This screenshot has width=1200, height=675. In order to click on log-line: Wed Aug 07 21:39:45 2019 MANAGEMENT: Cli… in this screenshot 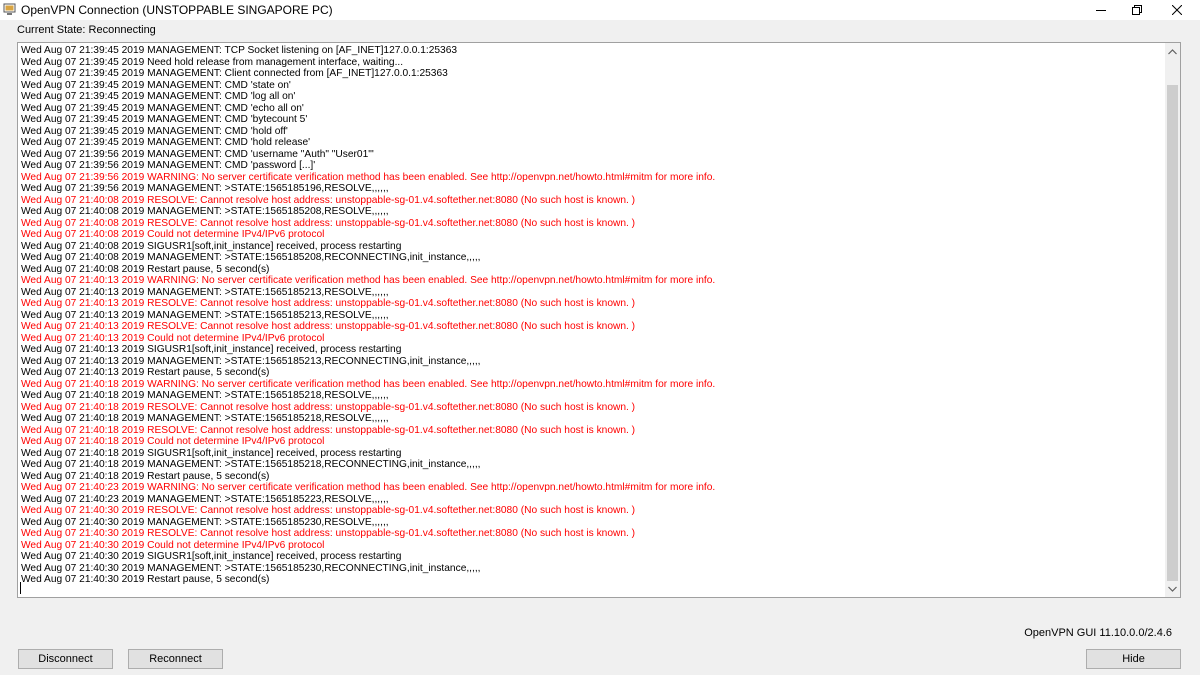, I will do `click(234, 73)`.